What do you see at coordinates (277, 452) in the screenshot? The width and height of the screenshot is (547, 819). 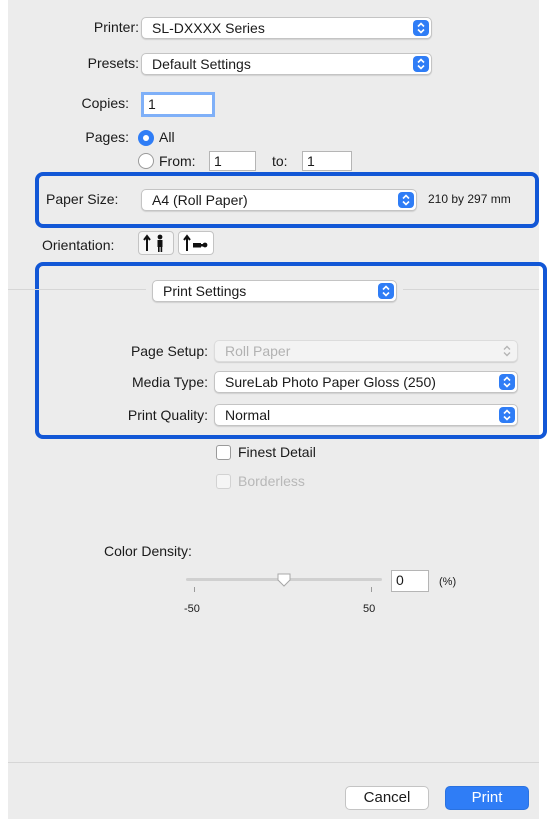 I see `finest-detail-label: Finest Detail` at bounding box center [277, 452].